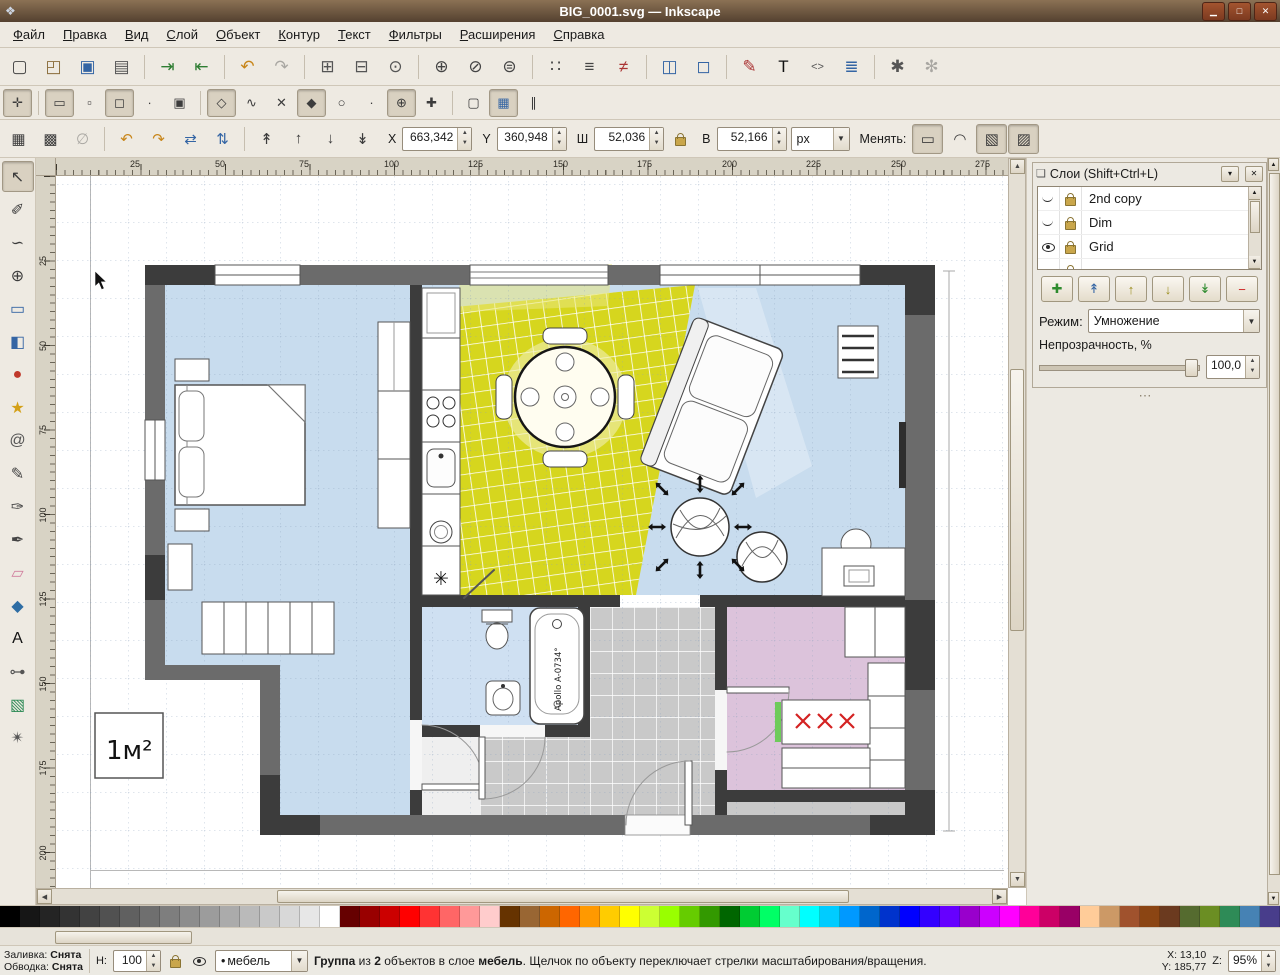  Describe the element at coordinates (1232, 367) in the screenshot. I see `opacity-spinbox: 100,0 ▲ ▼` at that location.